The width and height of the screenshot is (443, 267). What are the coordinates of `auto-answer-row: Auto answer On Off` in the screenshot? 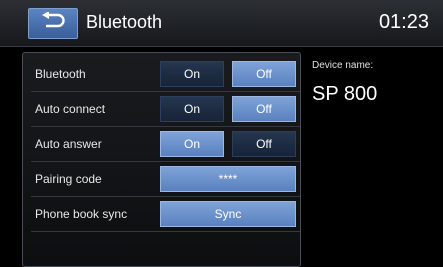 It's located at (165, 144).